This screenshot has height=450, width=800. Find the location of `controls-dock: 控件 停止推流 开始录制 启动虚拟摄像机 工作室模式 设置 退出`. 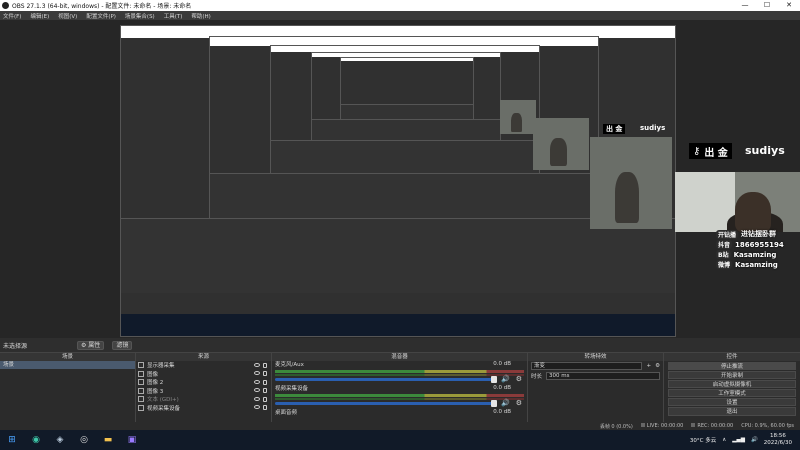

controls-dock: 控件 停止推流 开始录制 启动虚拟摄像机 工作室模式 设置 退出 is located at coordinates (732, 392).